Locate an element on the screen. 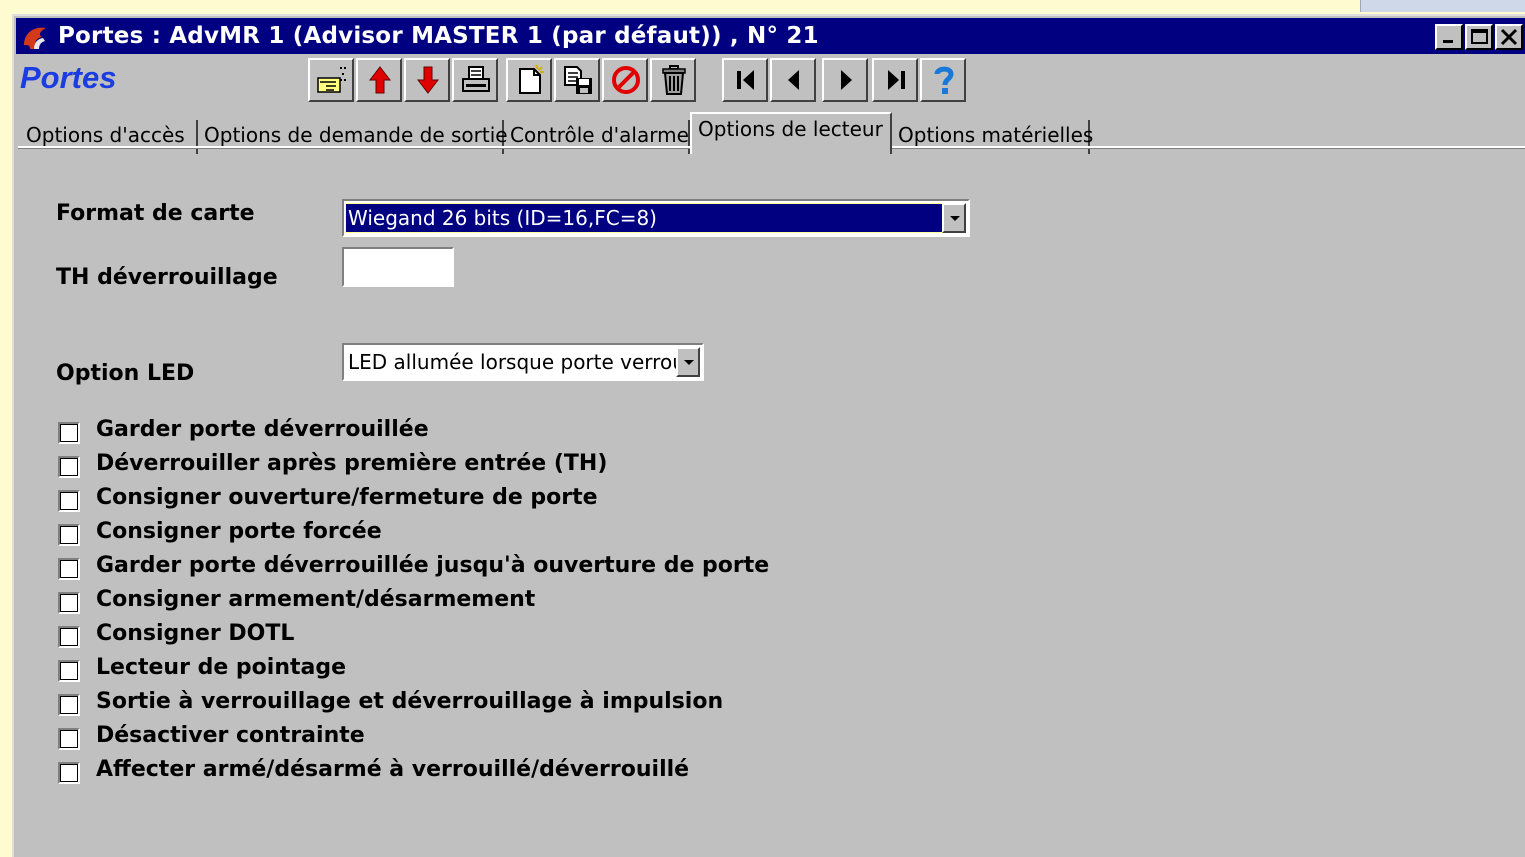  desktop-background-right is located at coordinates (1442, 6).